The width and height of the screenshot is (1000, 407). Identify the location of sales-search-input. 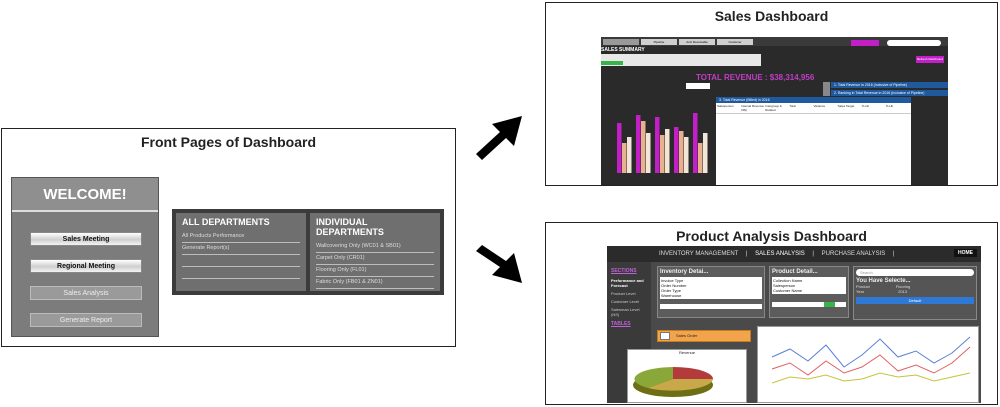
(914, 43).